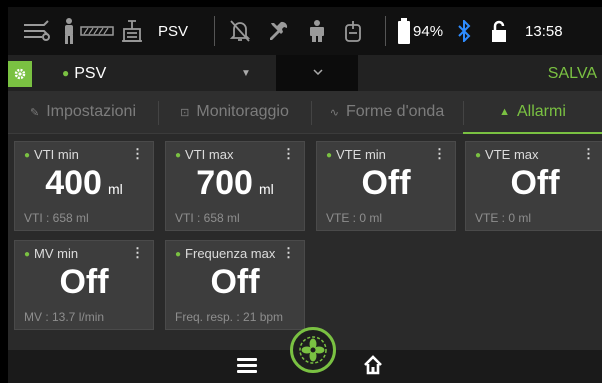 The height and width of the screenshot is (383, 602). Describe the element at coordinates (305, 31) in the screenshot. I see `status-bar: PSV 94% 13:58` at that location.